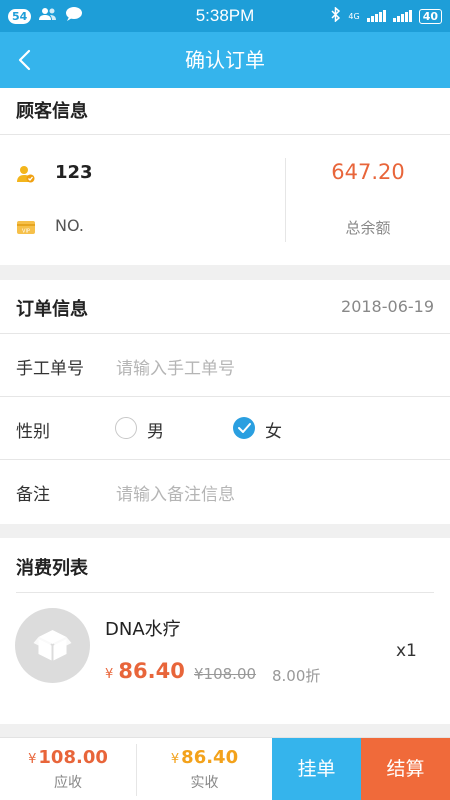 Image resolution: width=450 pixels, height=800 pixels. I want to click on received-summary: ¥86.40 实收, so click(204, 769).